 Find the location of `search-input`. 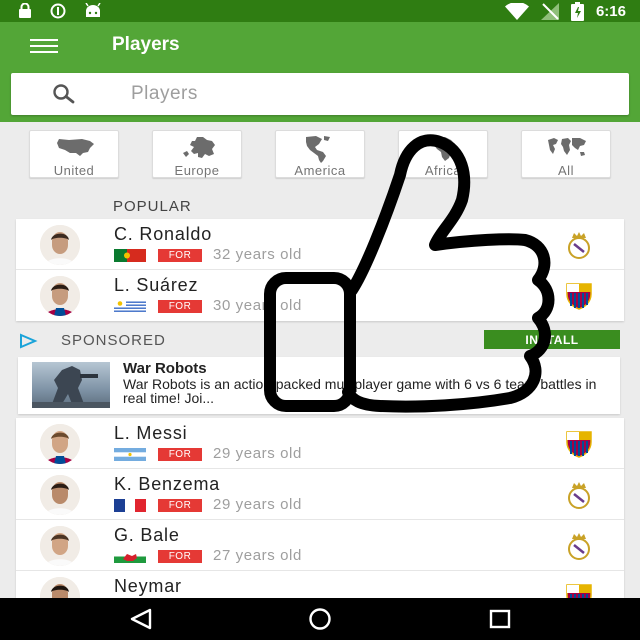

search-input is located at coordinates (366, 94).